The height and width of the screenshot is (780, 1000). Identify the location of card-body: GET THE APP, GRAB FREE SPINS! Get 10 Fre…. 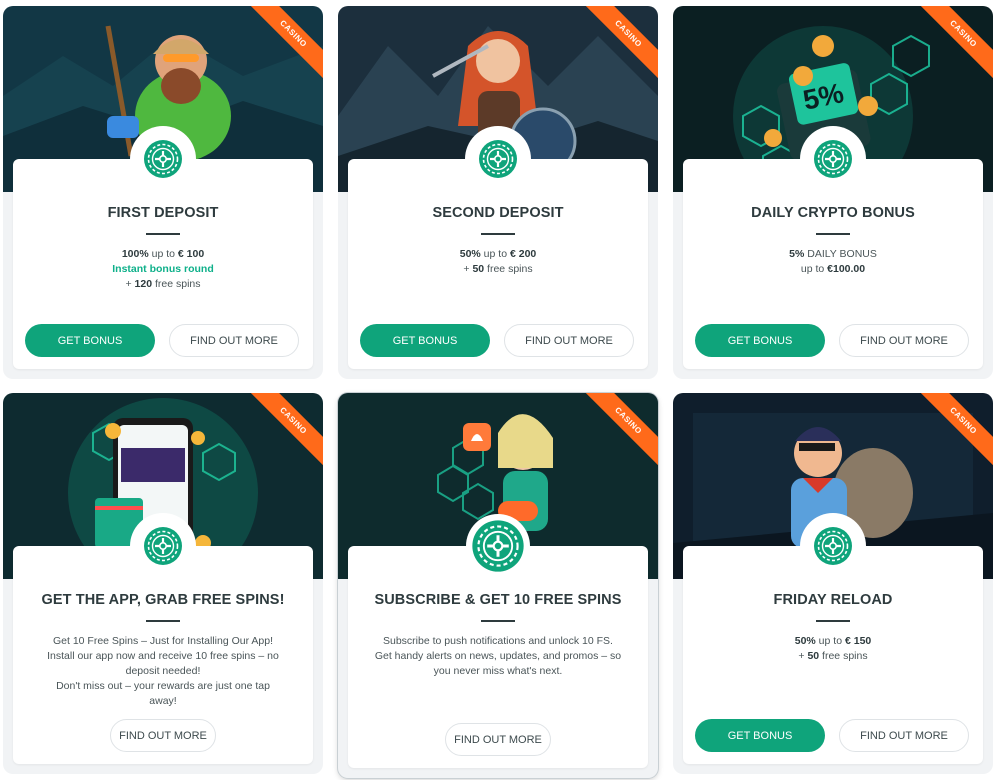
(163, 638).